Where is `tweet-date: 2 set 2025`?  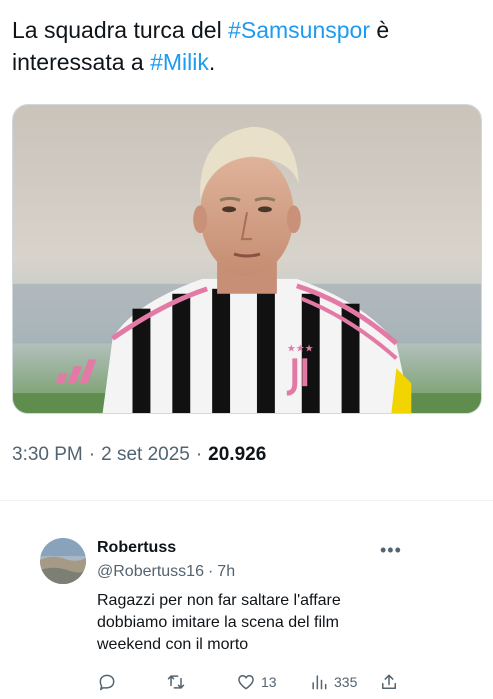
tweet-date: 2 set 2025 is located at coordinates (145, 455).